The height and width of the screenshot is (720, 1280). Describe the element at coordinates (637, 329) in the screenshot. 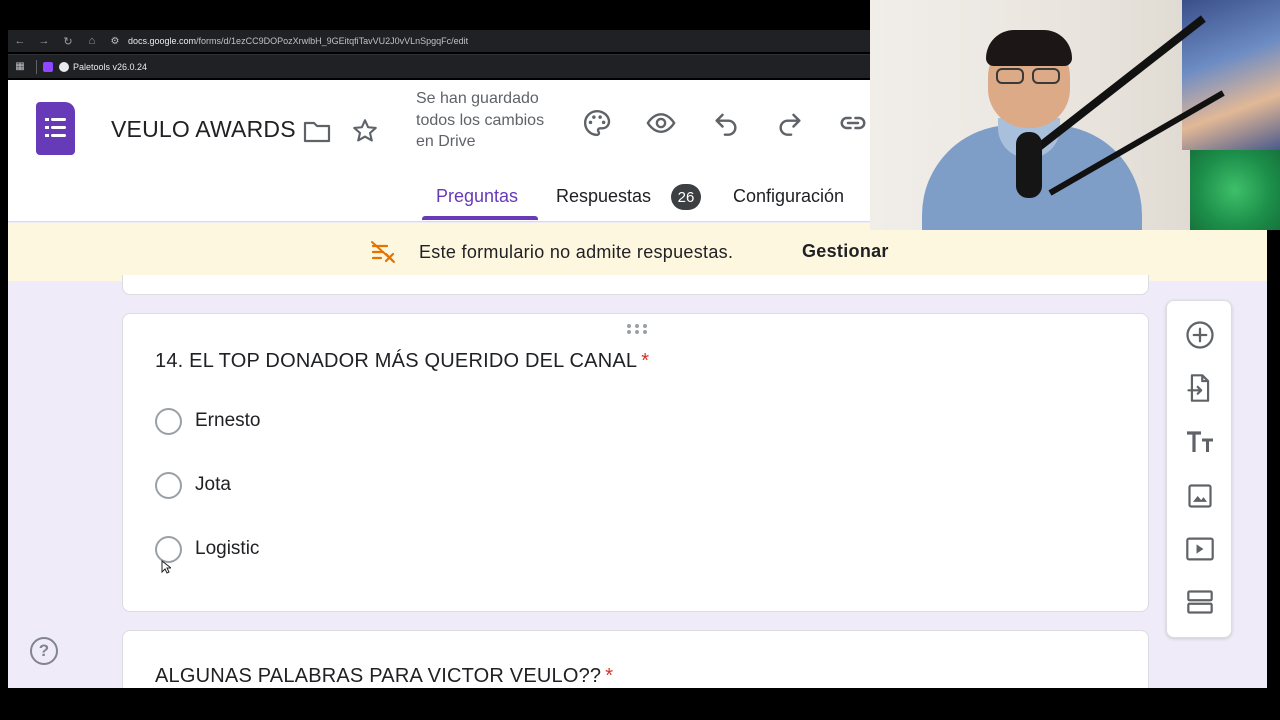

I see `drag-handle-icon` at that location.